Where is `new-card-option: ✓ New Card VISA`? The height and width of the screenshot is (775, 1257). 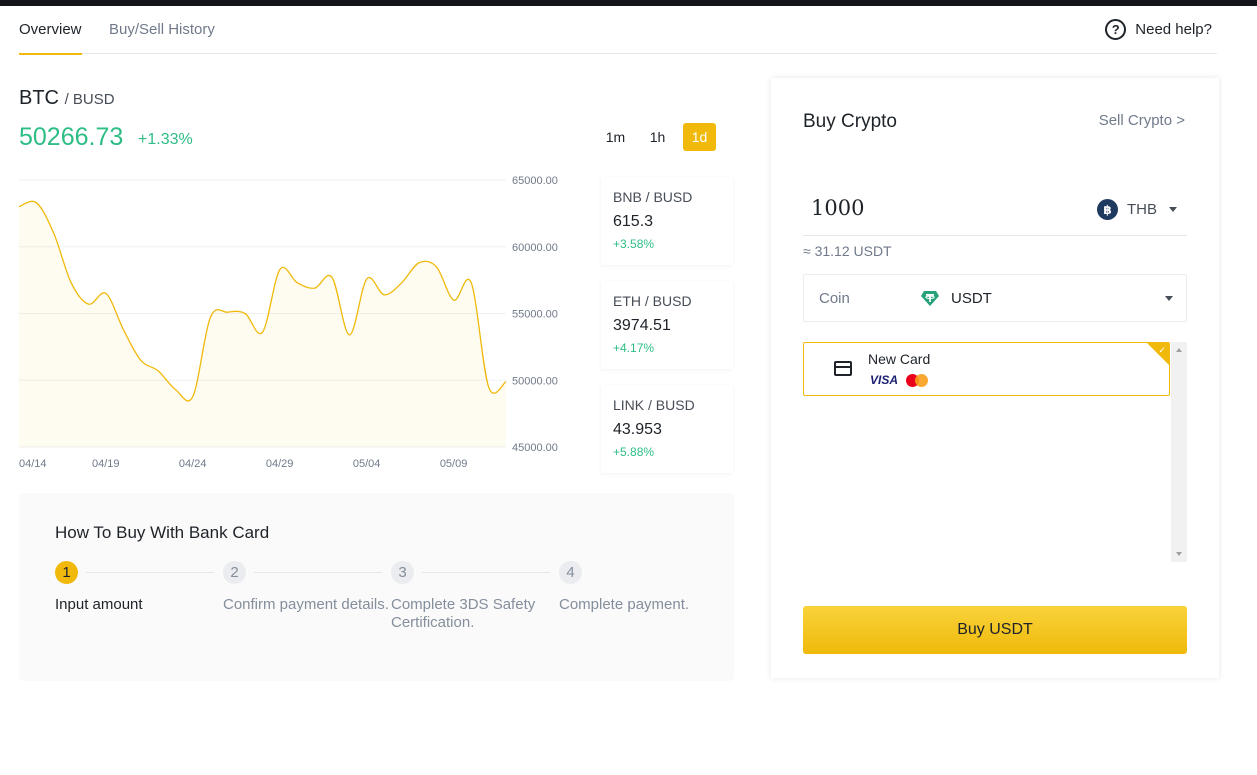 new-card-option: ✓ New Card VISA is located at coordinates (986, 369).